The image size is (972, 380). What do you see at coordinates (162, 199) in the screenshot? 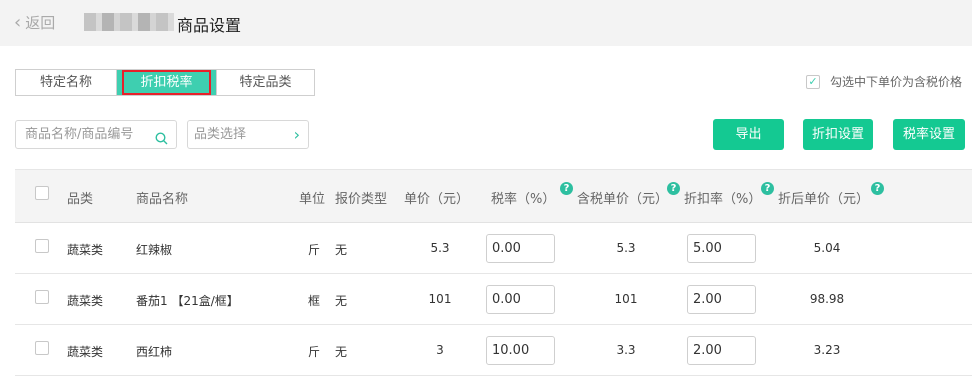
I see `col-name: 商品名称` at bounding box center [162, 199].